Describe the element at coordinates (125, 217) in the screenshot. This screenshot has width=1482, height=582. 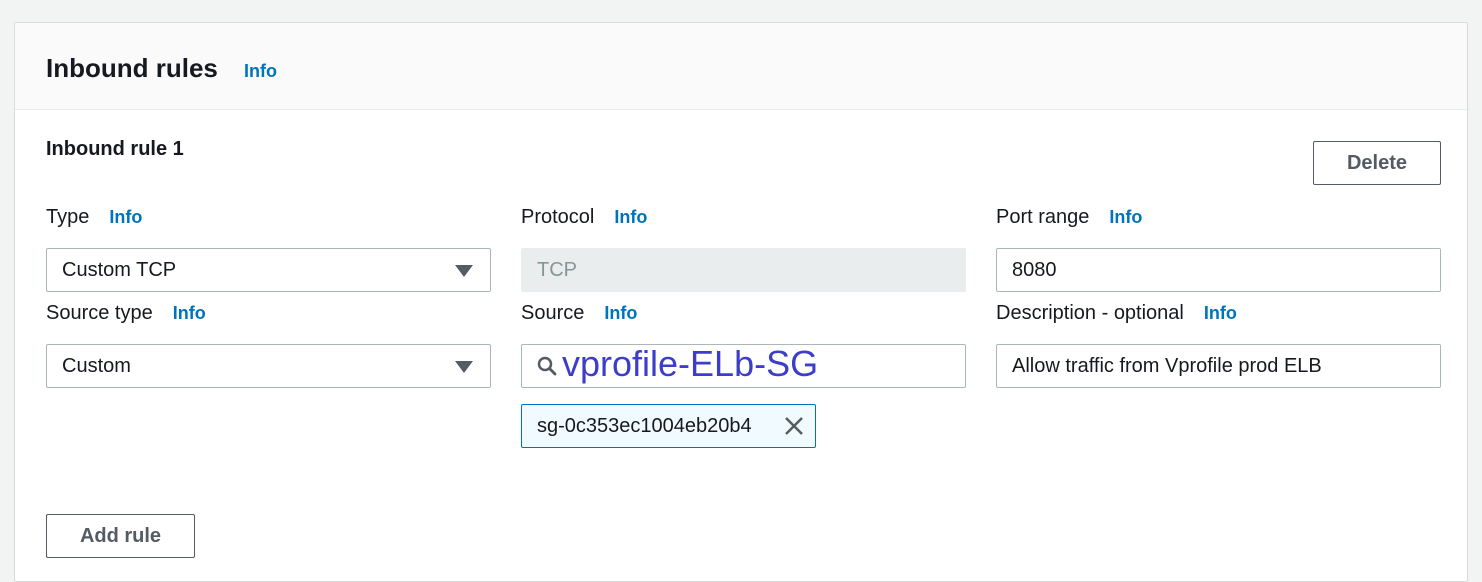
I see `type-info-link: Info` at that location.